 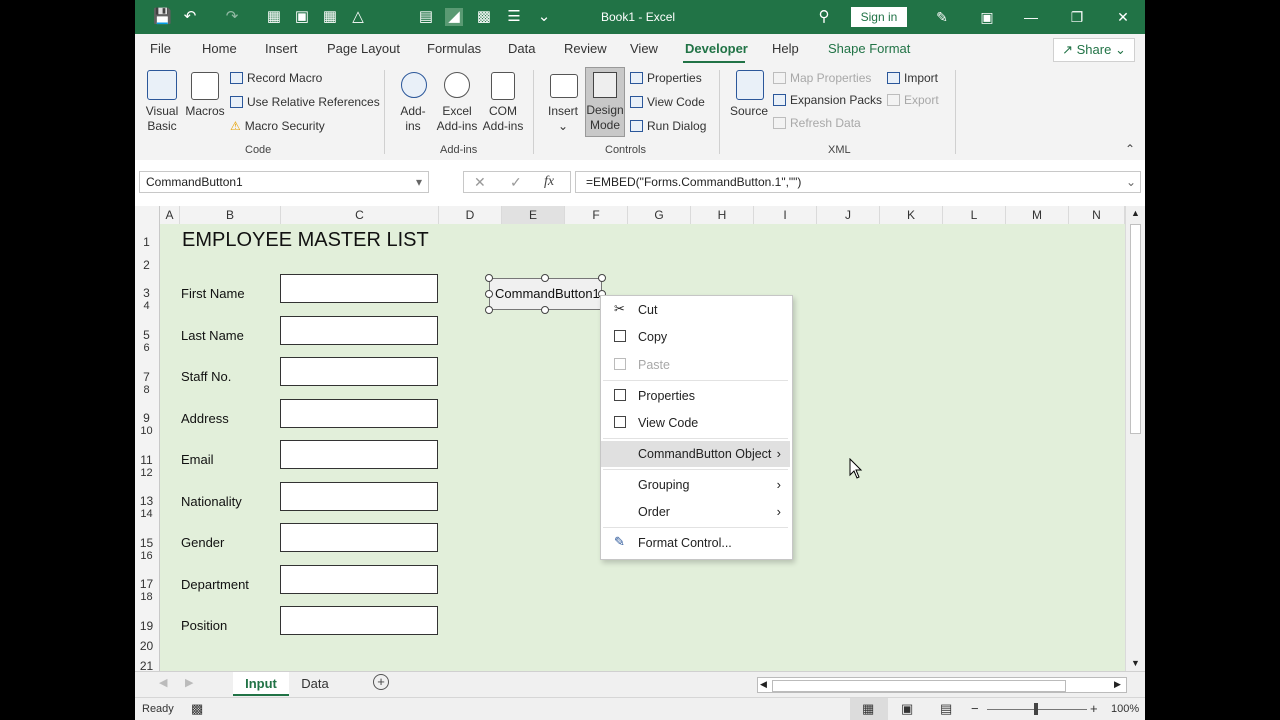 I want to click on vertical-scroll-thumb, so click(x=1135, y=329).